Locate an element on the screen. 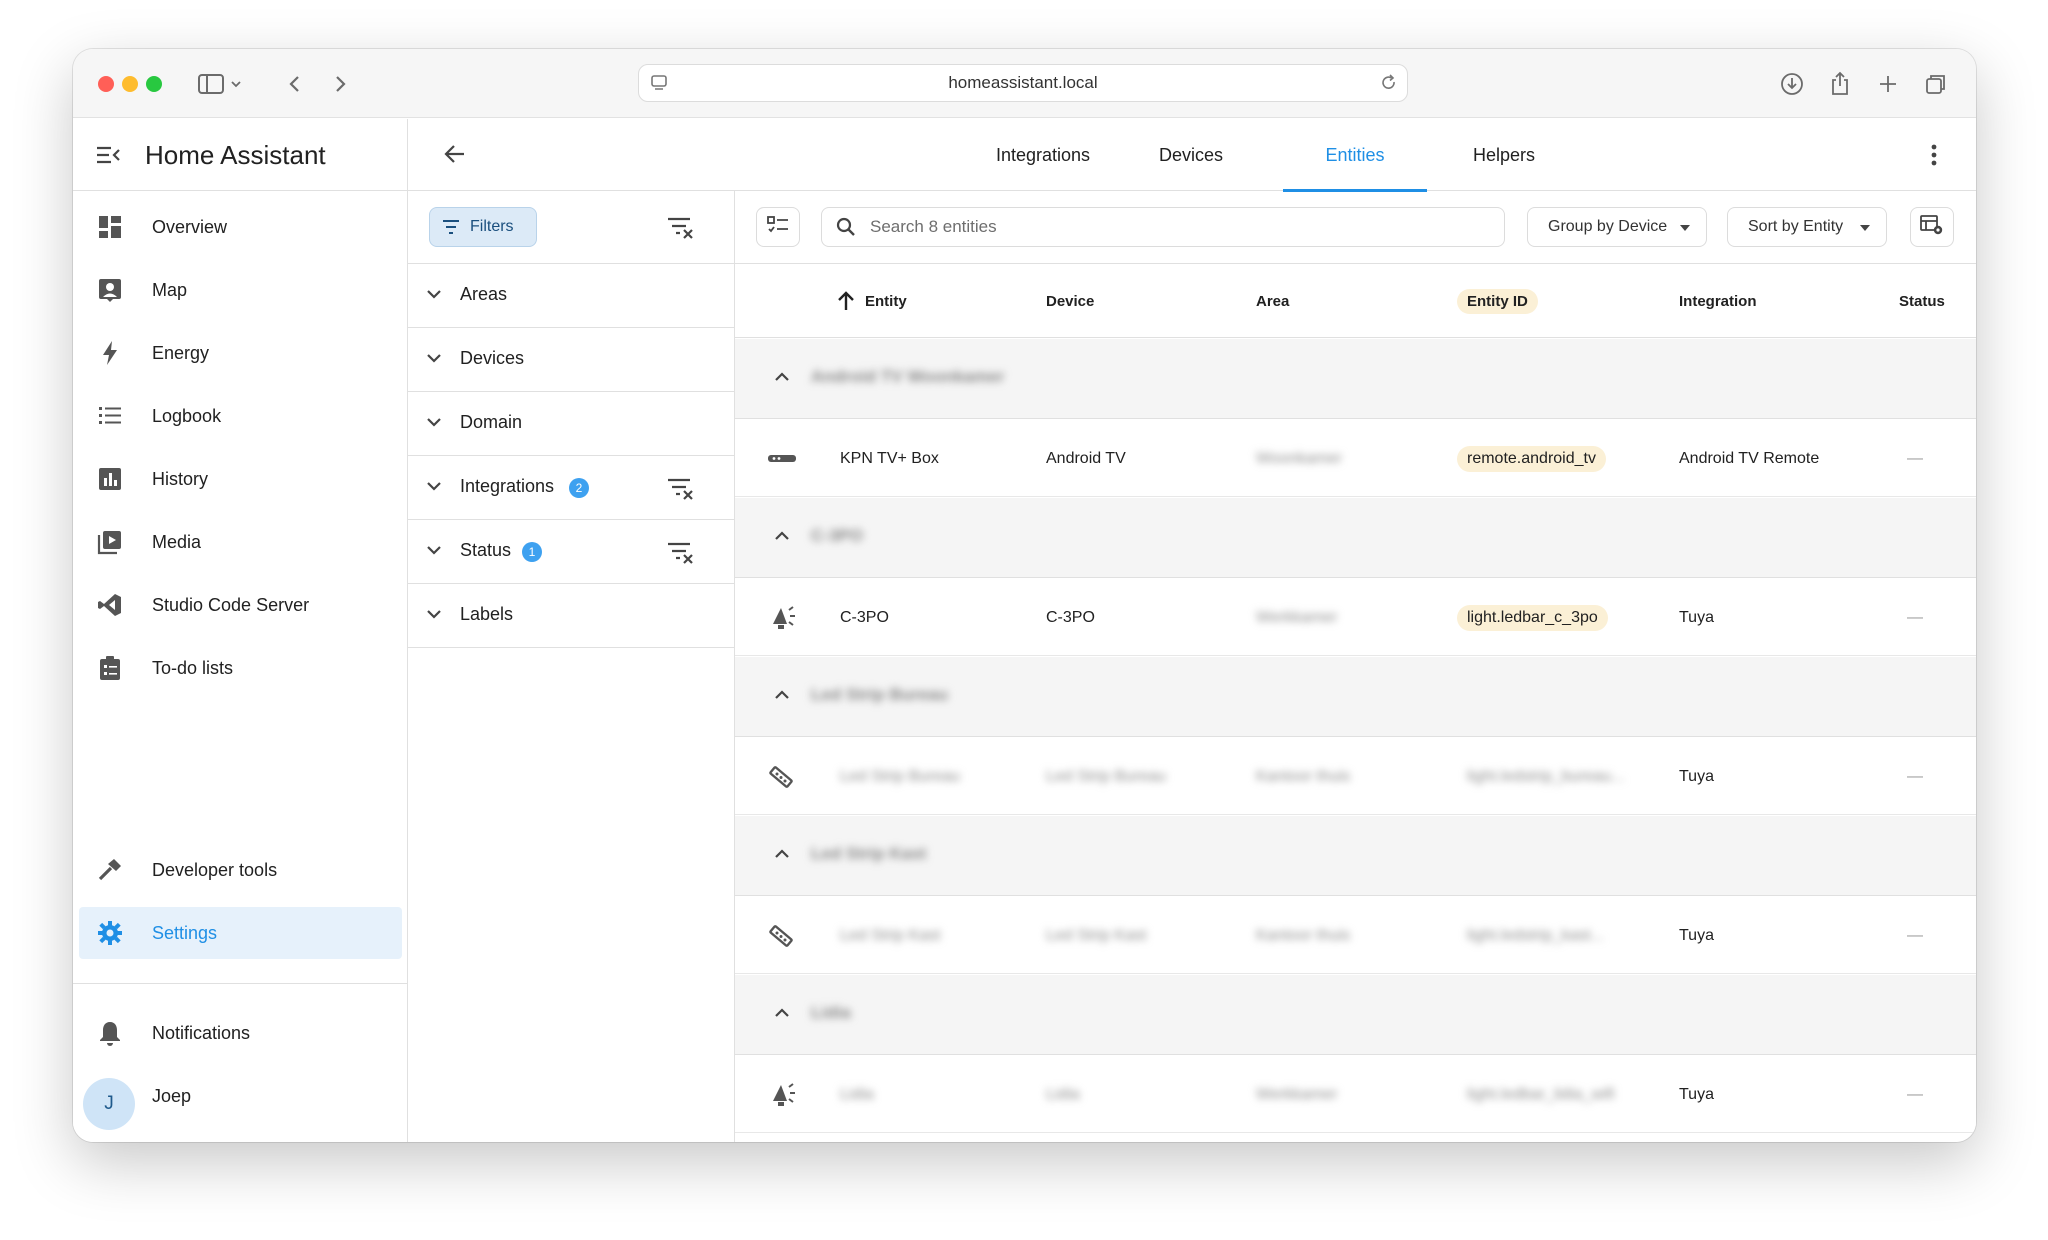 The image size is (2048, 1240). sidebar-item-todo-lists: To-do lists is located at coordinates (240, 668).